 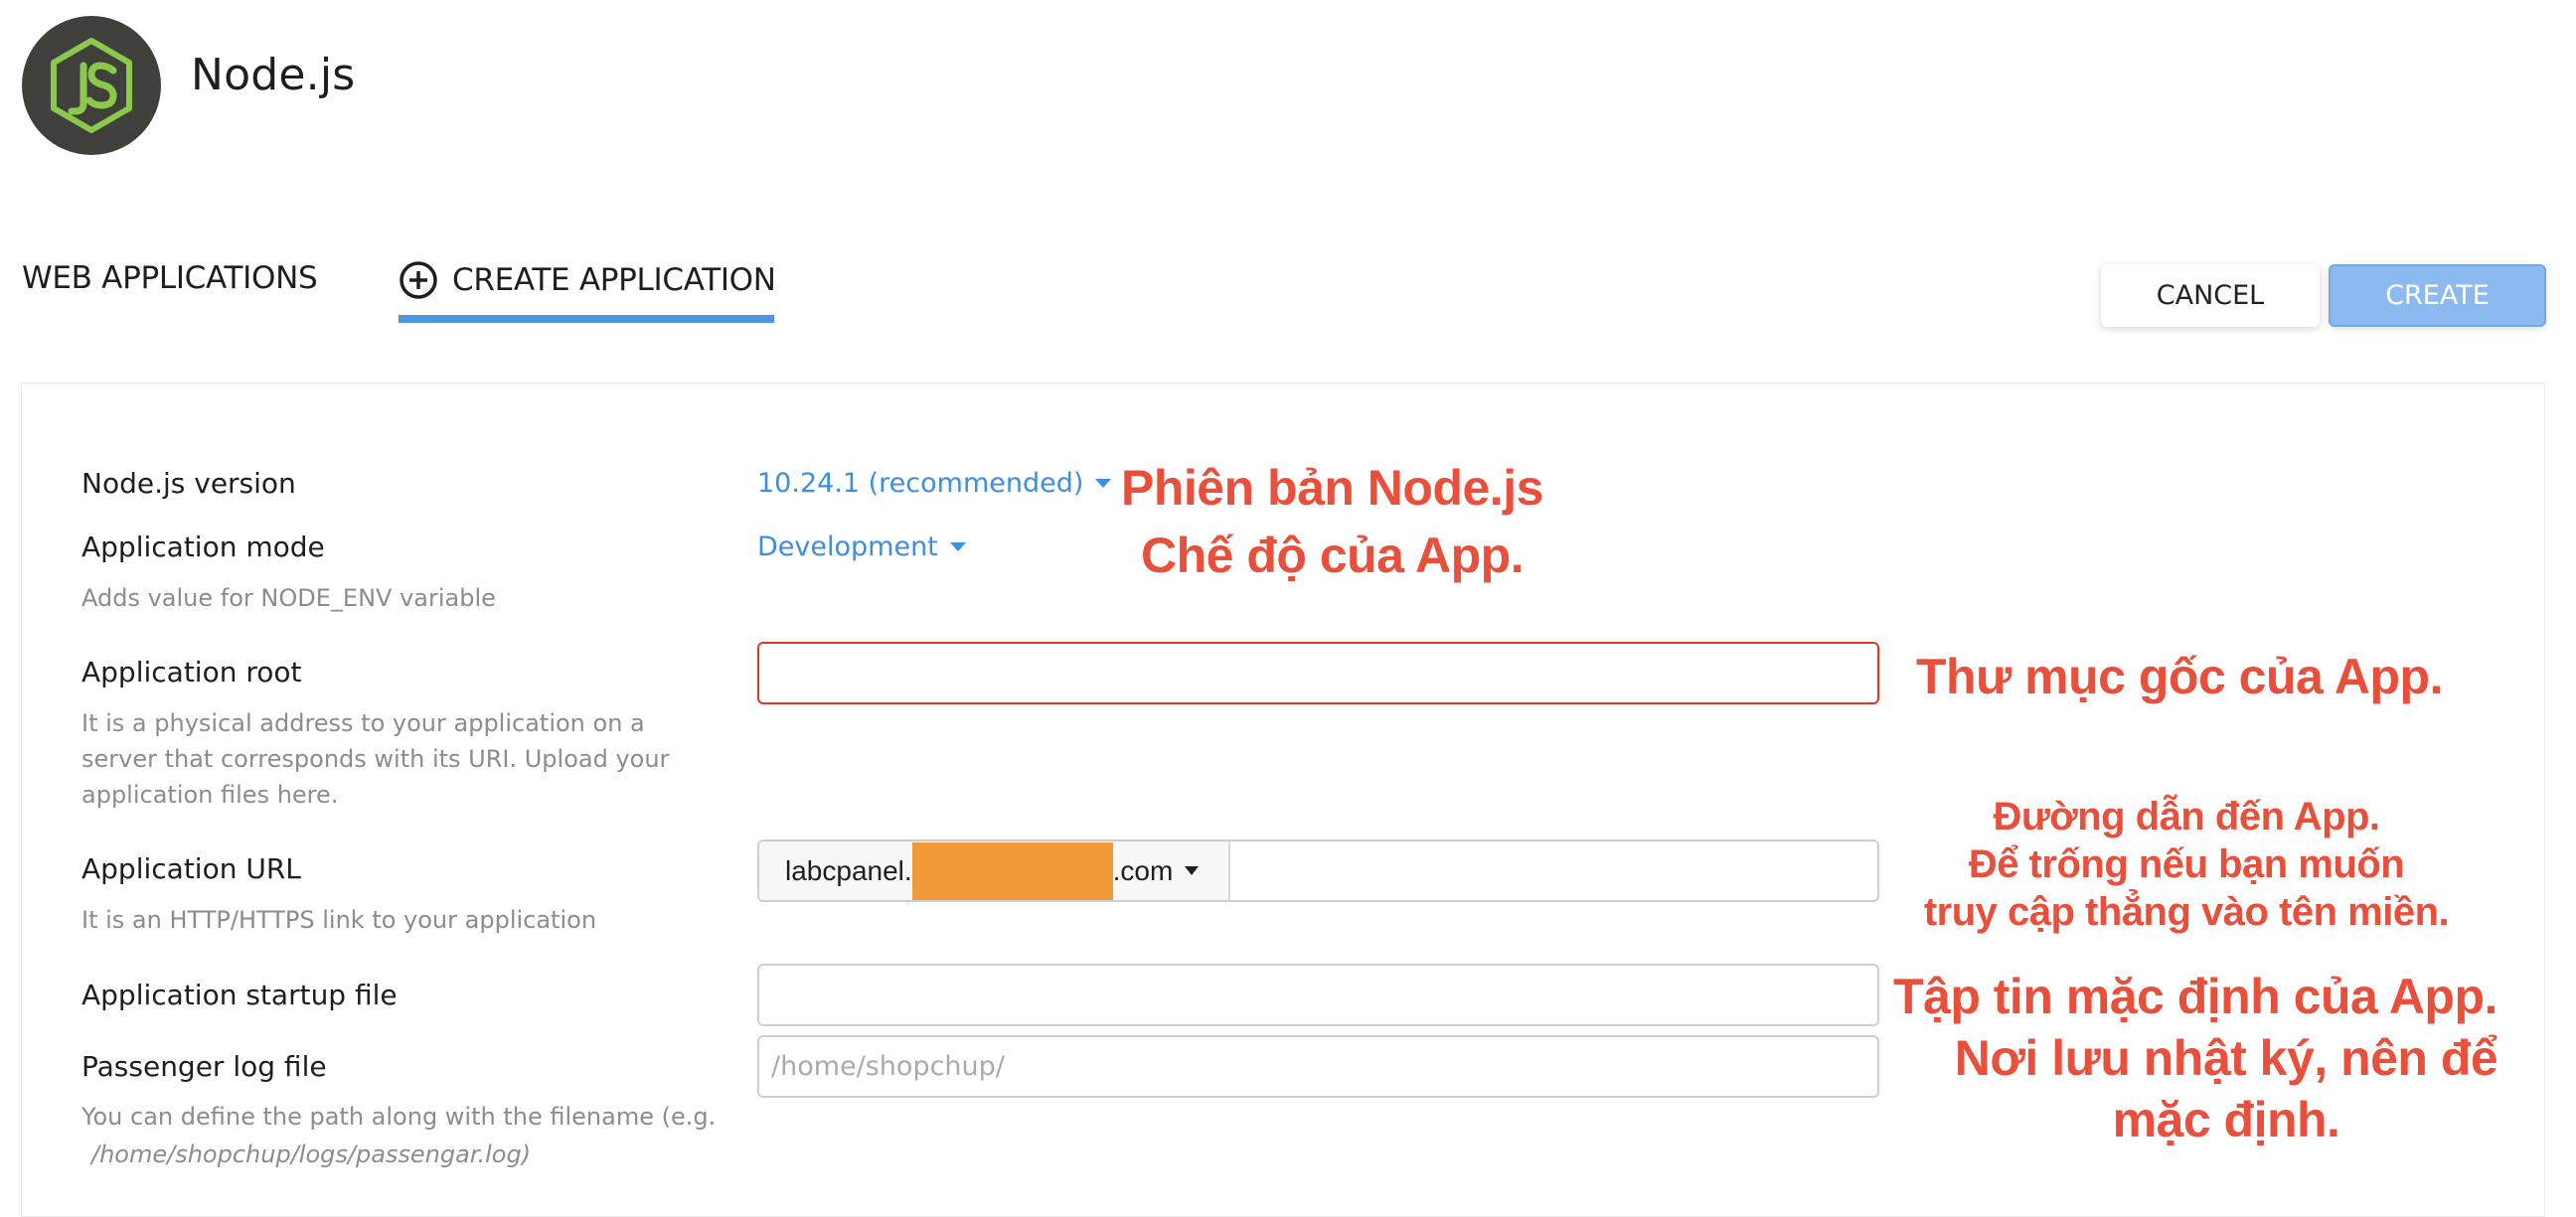 I want to click on nodejs-logo-icon, so click(x=91, y=85).